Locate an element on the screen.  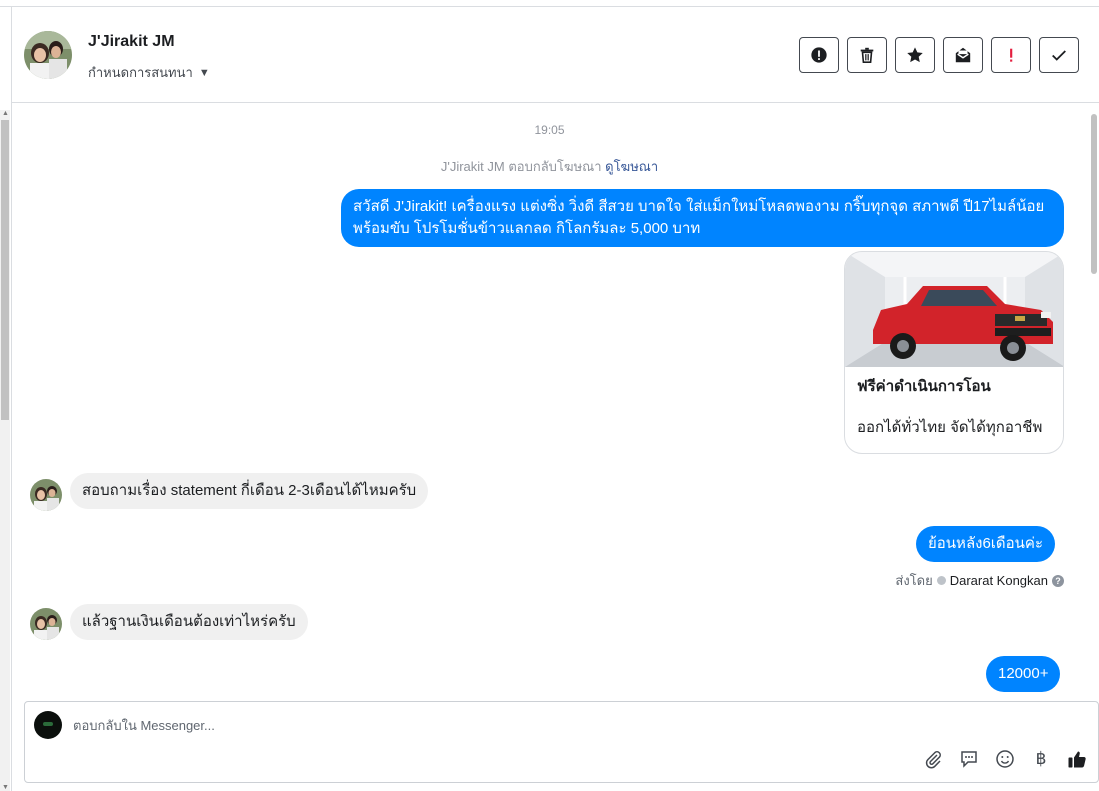
mark-unread-icon is located at coordinates (963, 55).